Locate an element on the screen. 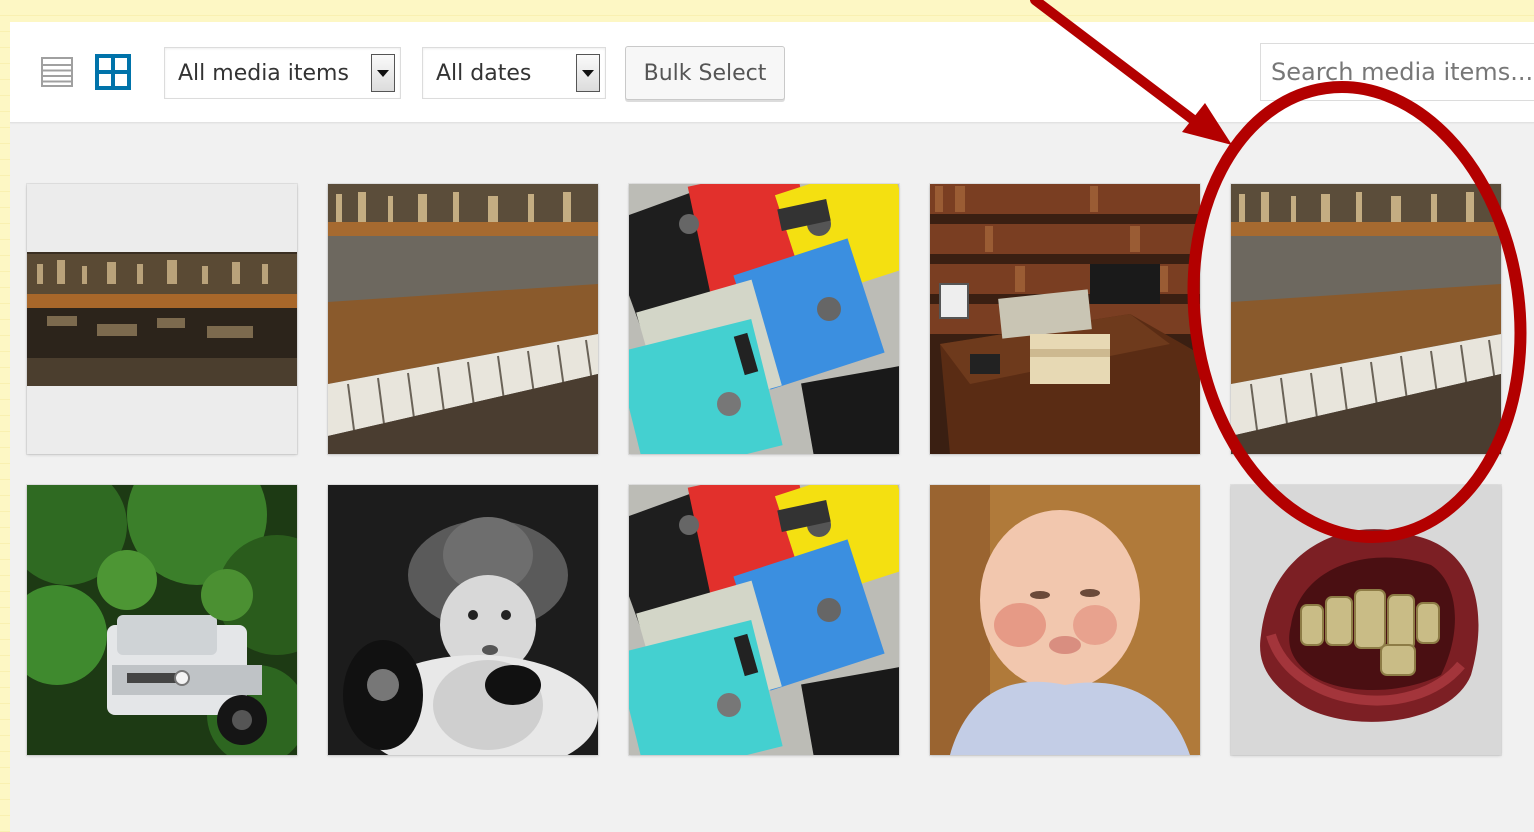  media-type-filter-value: All media items is located at coordinates (263, 73).